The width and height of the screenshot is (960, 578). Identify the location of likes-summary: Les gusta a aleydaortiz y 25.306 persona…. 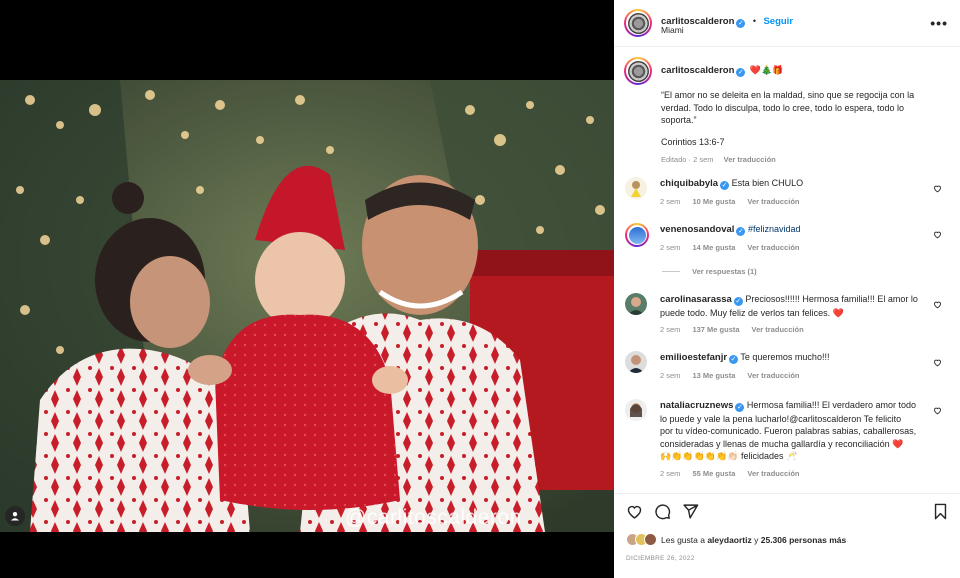
(736, 539).